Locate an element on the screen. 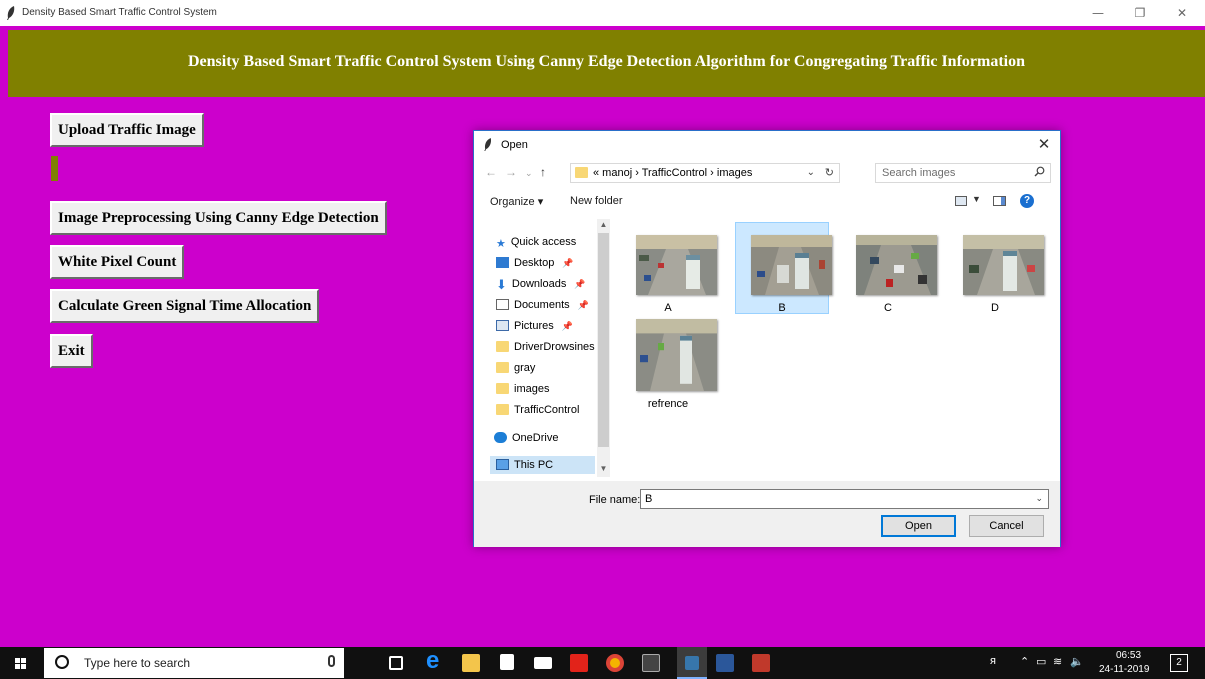  word-icon is located at coordinates (725, 663).